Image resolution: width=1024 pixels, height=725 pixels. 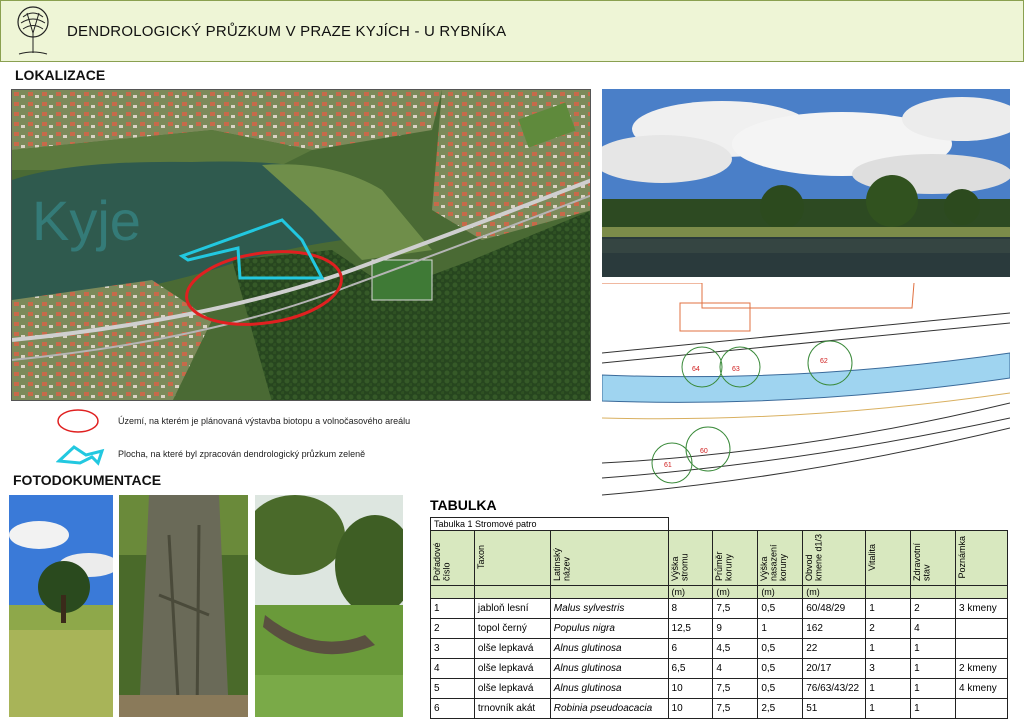 What do you see at coordinates (87, 480) in the screenshot?
I see `section-title-photos: FOTODOKUMENTACE` at bounding box center [87, 480].